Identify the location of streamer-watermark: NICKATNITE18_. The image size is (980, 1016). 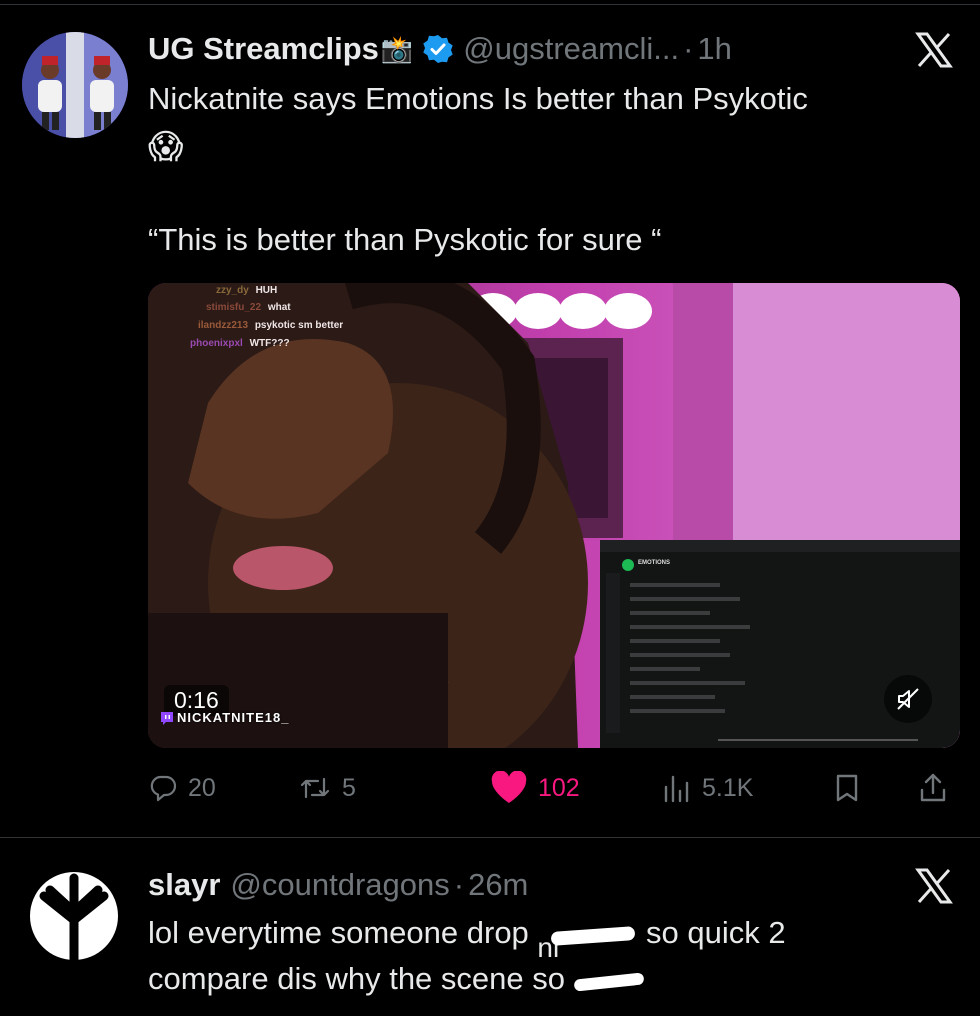
(224, 717).